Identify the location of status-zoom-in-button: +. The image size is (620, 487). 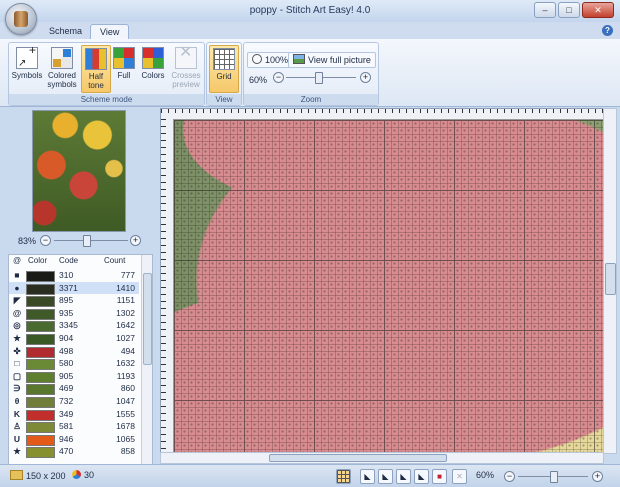
(597, 476).